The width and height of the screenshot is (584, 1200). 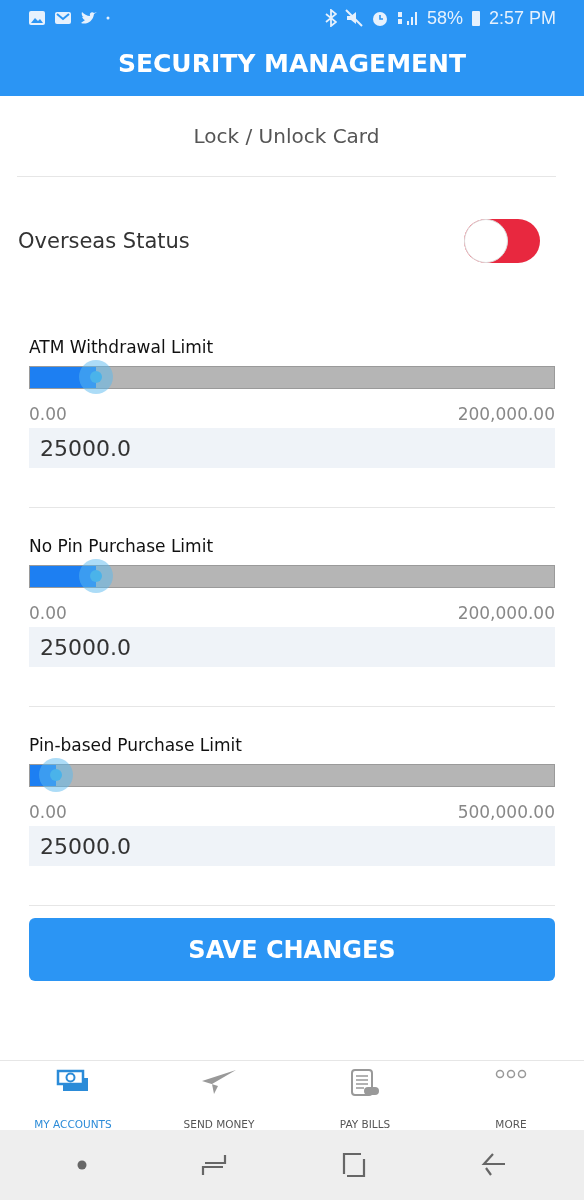 I want to click on paper-plane-icon, so click(x=219, y=1082).